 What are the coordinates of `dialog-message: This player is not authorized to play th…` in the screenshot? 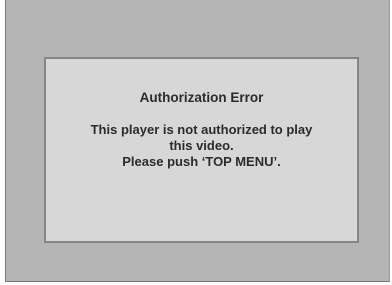 It's located at (201, 146).